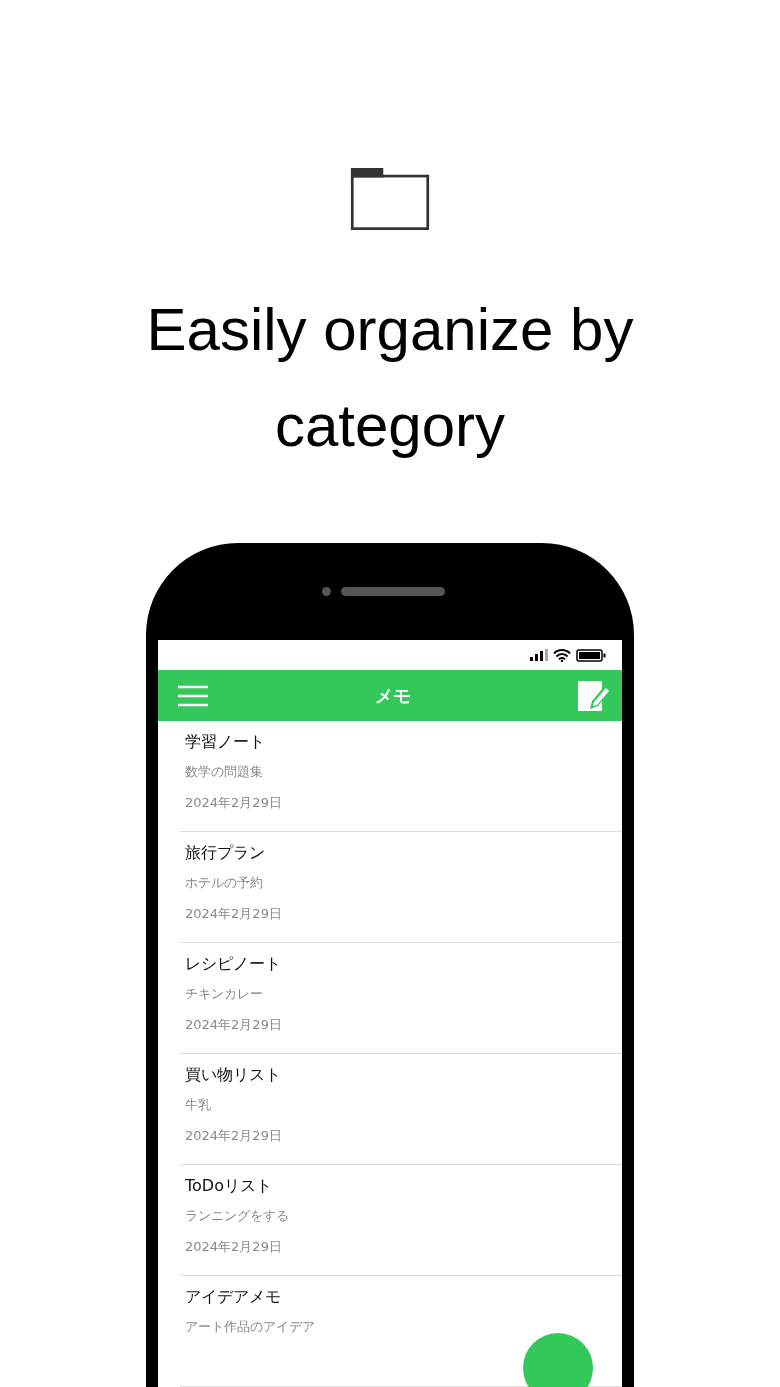 The width and height of the screenshot is (780, 1387). Describe the element at coordinates (225, 742) in the screenshot. I see `note-title: 学習ノート` at that location.